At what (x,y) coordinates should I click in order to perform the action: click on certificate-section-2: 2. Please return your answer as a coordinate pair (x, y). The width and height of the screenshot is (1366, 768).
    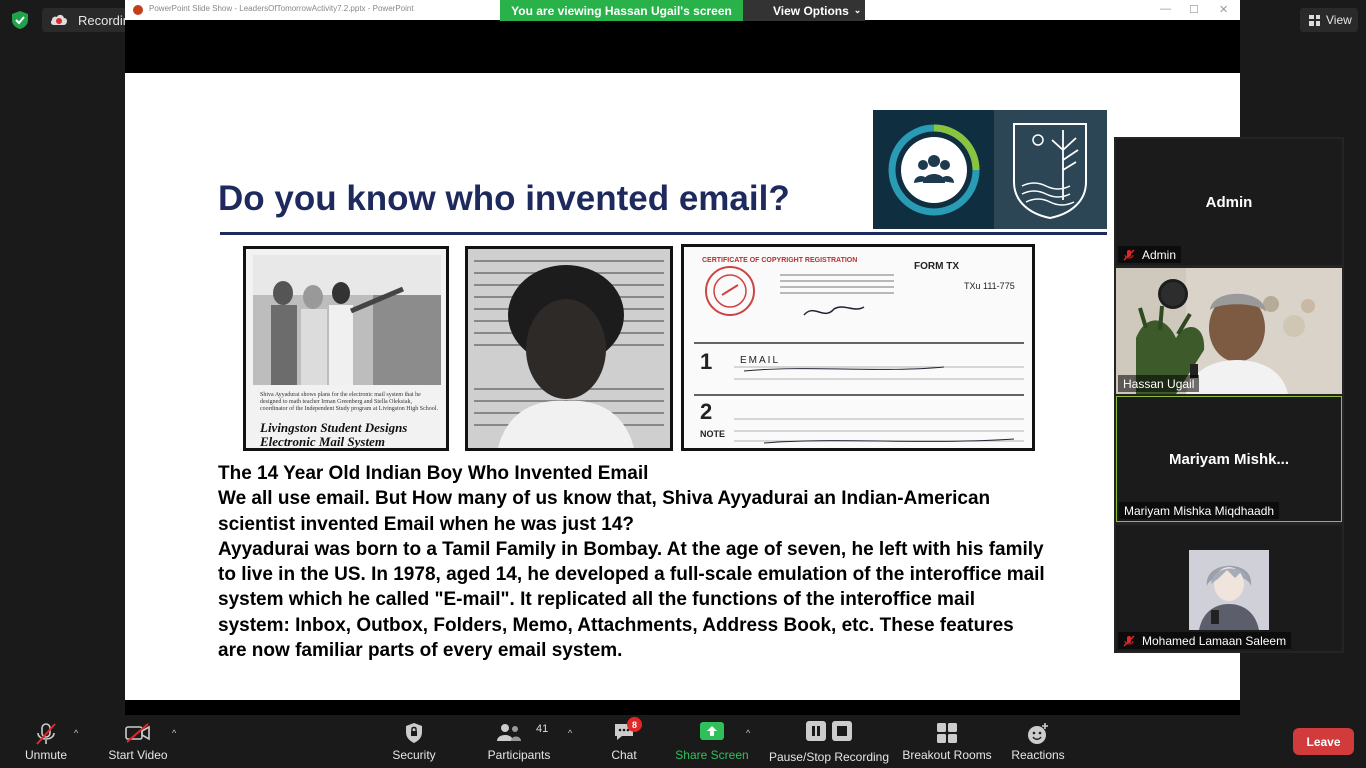
    Looking at the image, I should click on (706, 411).